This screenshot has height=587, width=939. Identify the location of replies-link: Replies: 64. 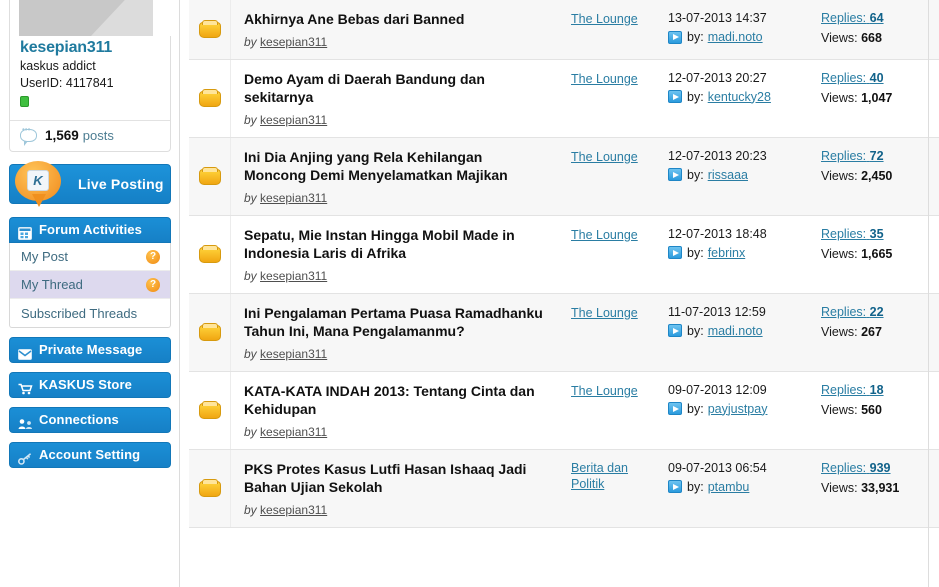
(852, 18).